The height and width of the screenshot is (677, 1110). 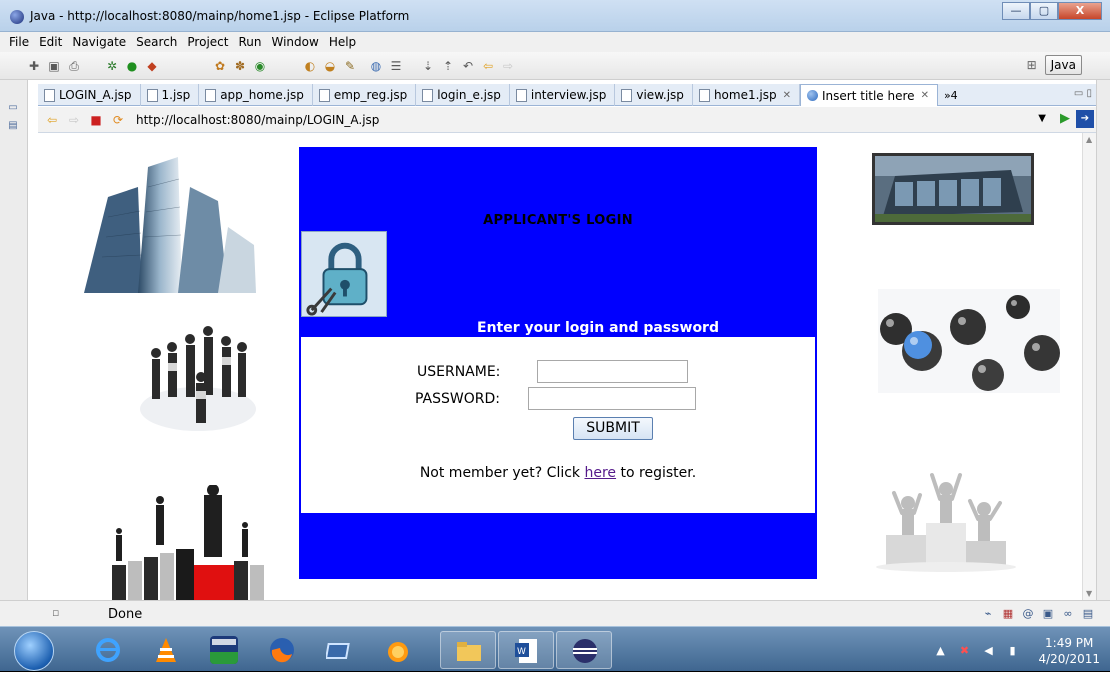 I want to click on go-icon: ▶, so click(x=1065, y=118).